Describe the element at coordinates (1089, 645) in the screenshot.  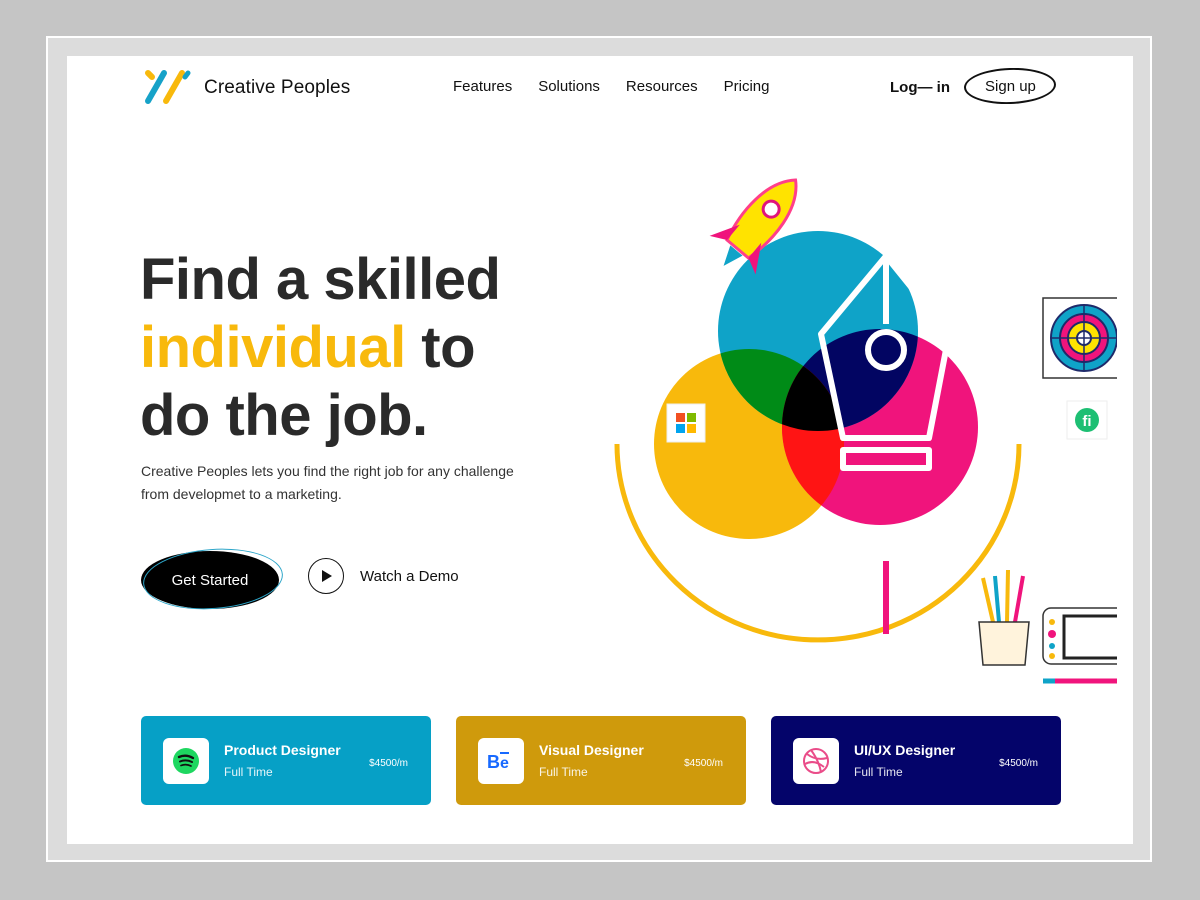
I see `drawing-tablet-icon` at that location.